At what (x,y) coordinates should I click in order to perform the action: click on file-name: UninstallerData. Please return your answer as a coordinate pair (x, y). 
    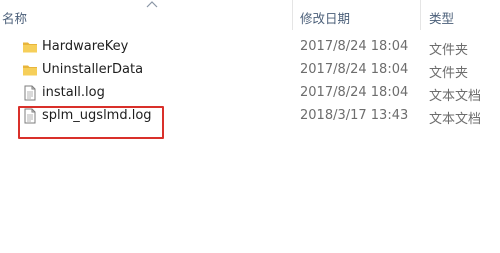
    Looking at the image, I should click on (93, 69).